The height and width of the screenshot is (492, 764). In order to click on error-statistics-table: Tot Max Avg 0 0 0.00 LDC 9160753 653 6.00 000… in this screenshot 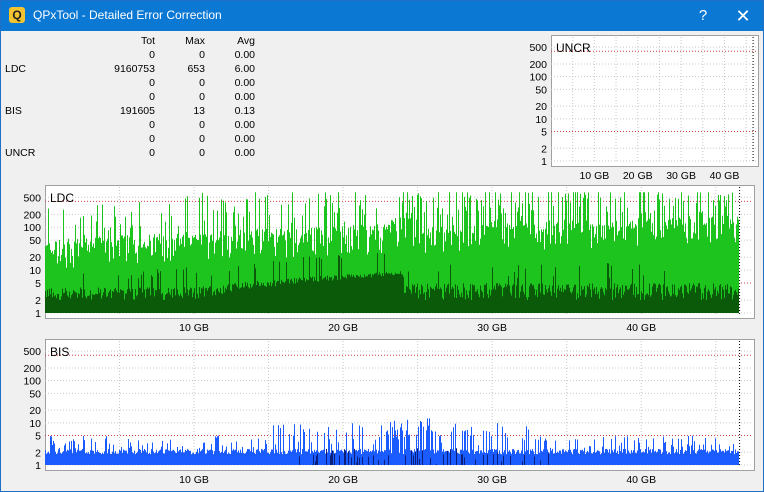, I will do `click(133, 98)`.